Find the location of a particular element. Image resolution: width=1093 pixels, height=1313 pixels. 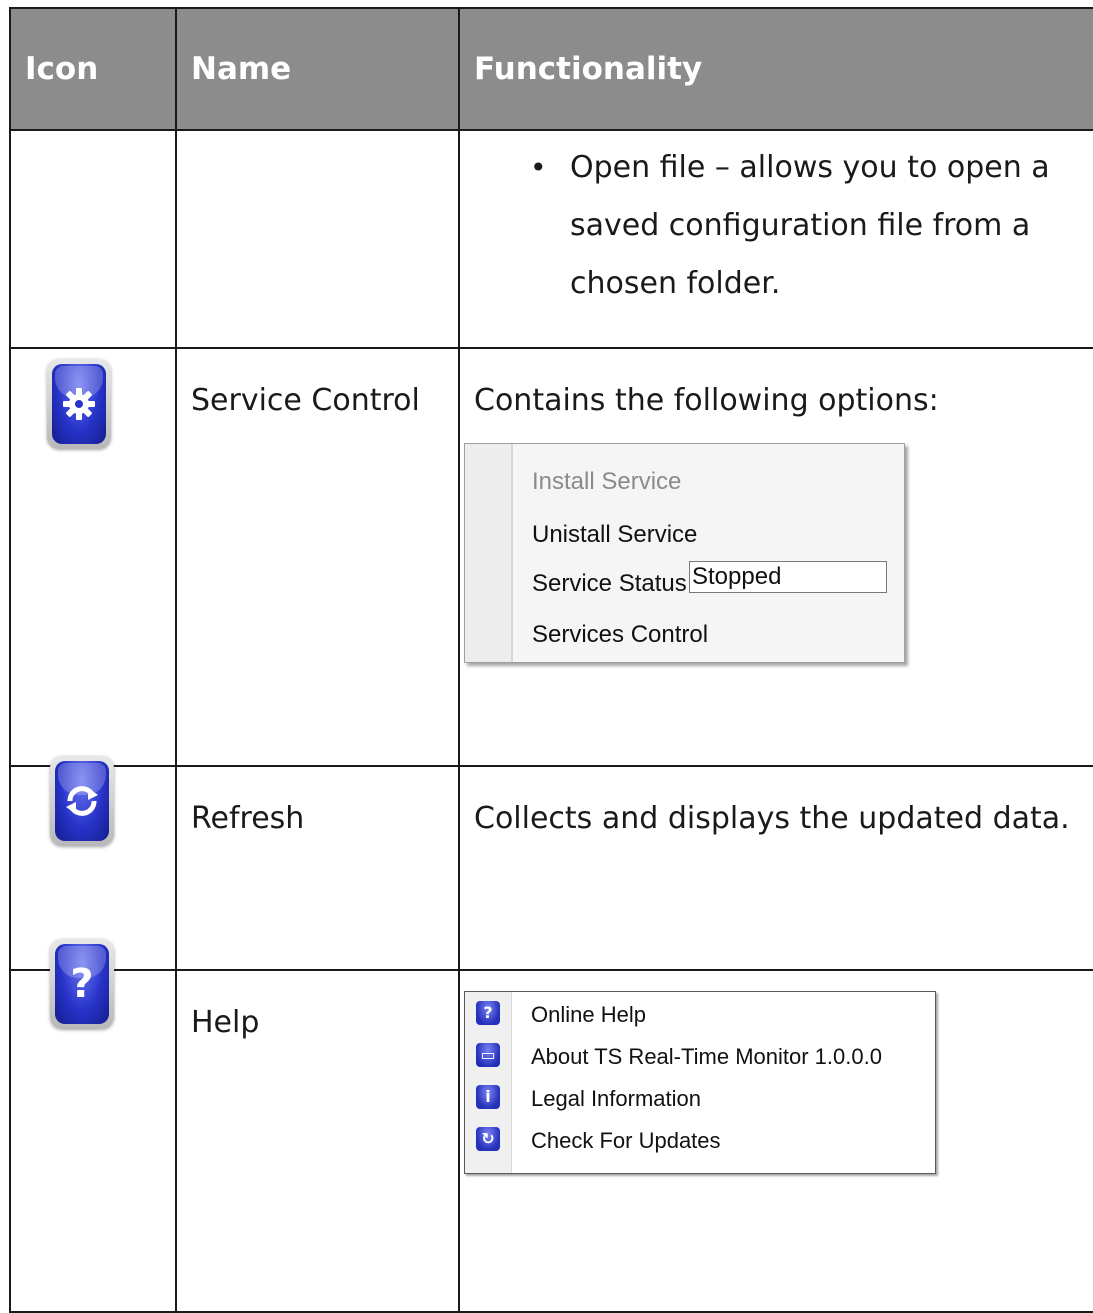

menu-item-services-control: Services Control is located at coordinates (620, 635).